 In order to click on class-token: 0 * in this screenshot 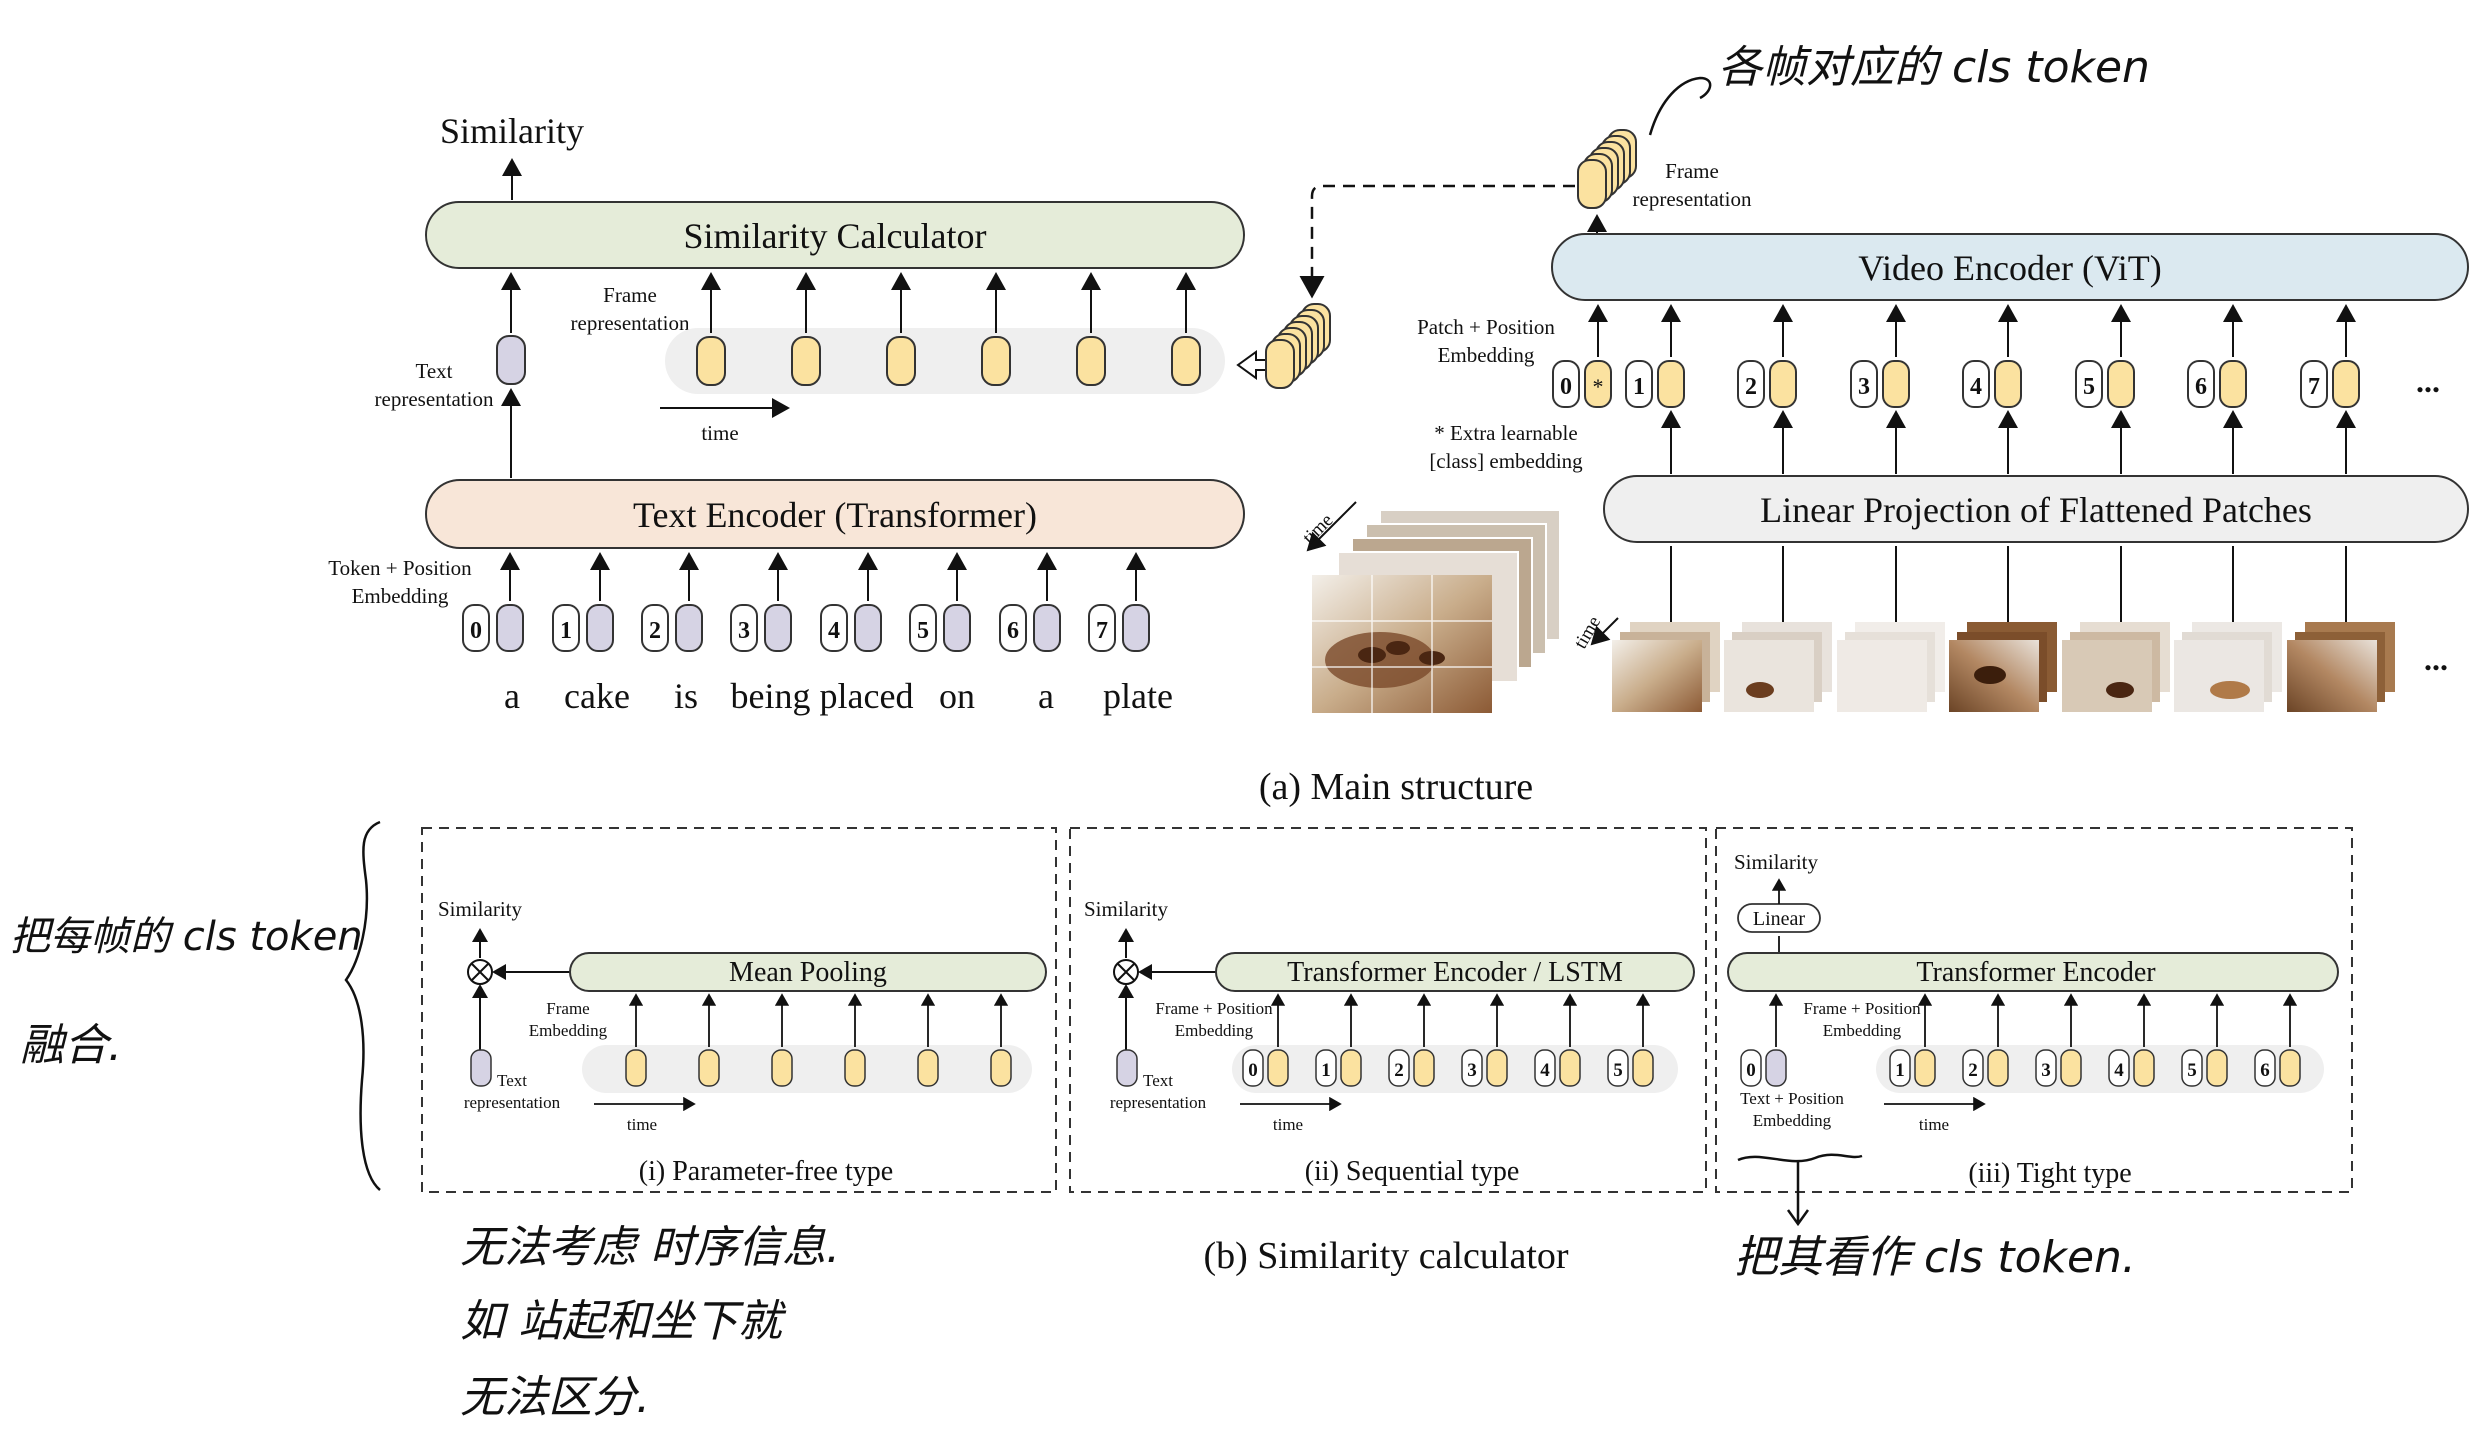, I will do `click(1582, 384)`.